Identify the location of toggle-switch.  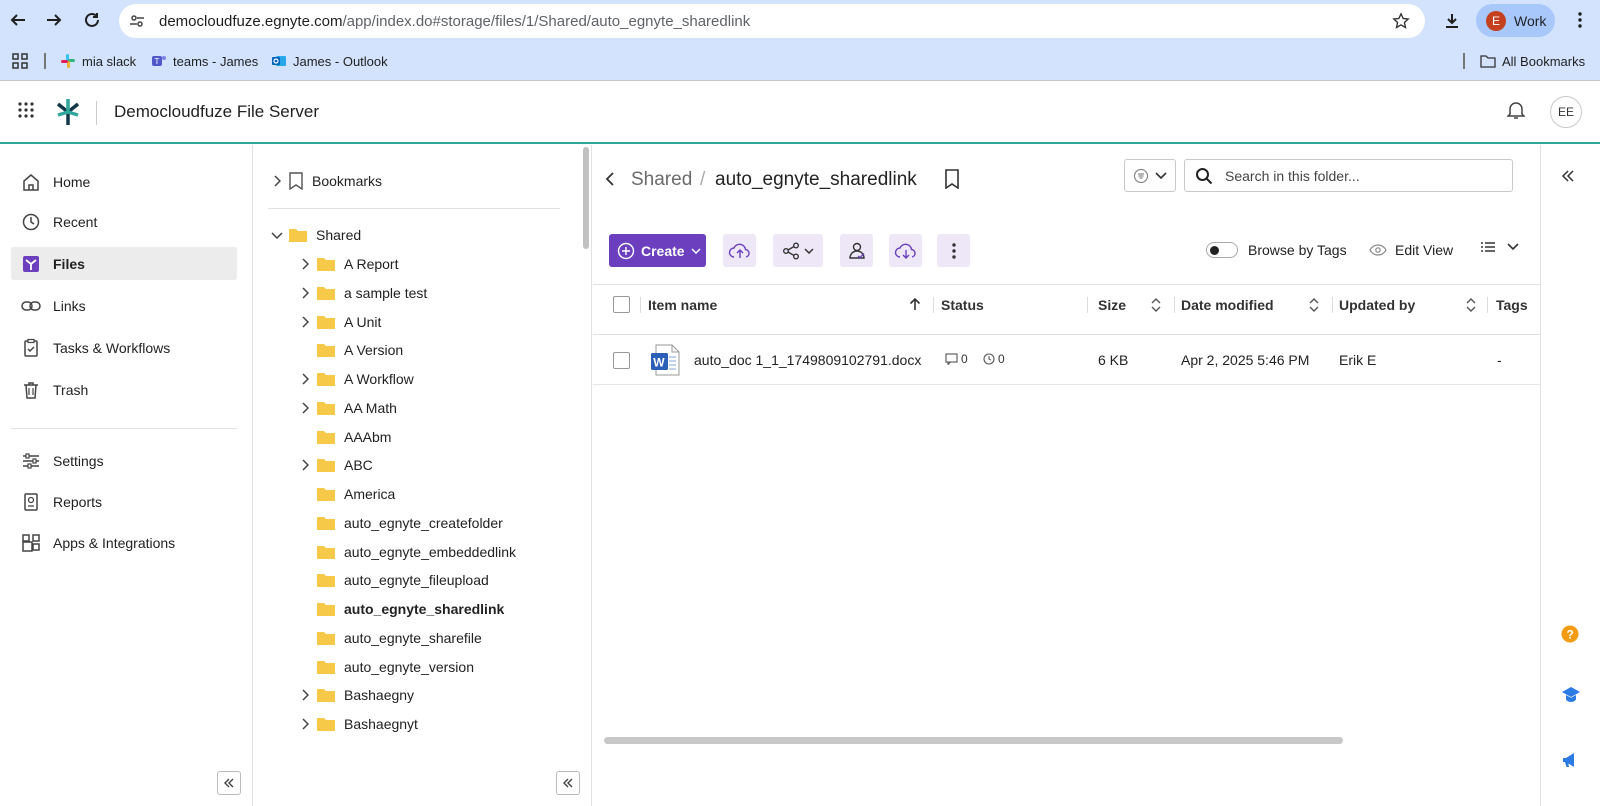
(1222, 250).